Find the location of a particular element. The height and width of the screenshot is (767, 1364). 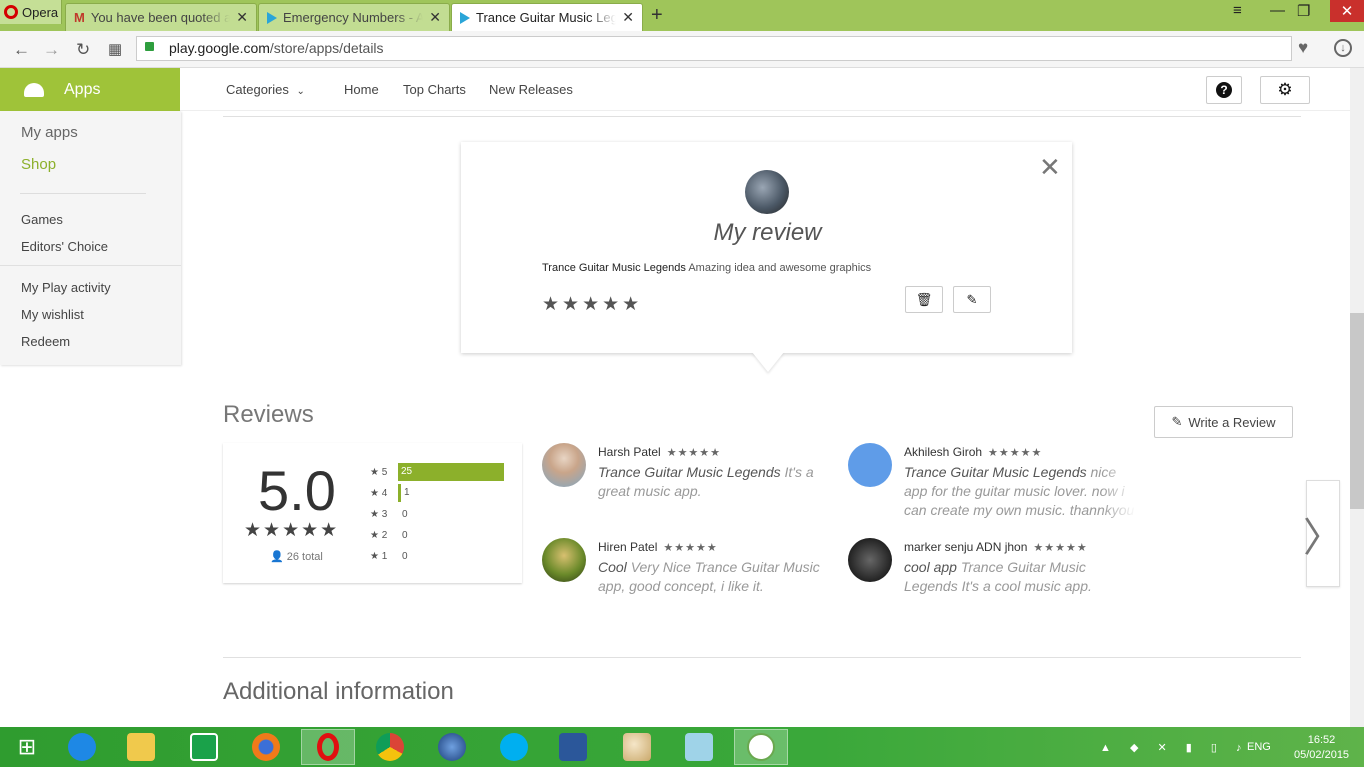

tab-menu-icon: ≡ is located at coordinates (1237, 10).